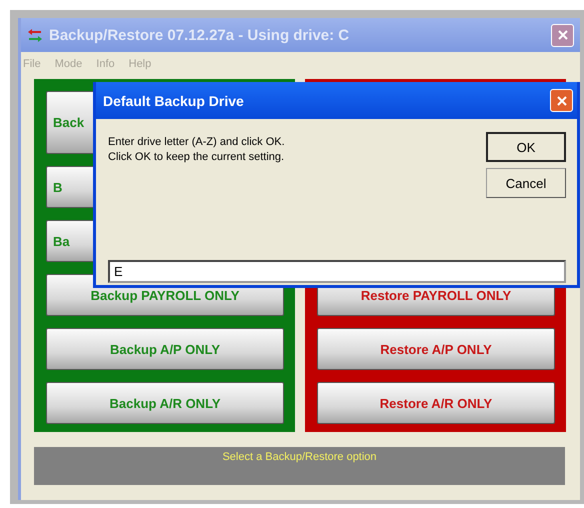 Image resolution: width=584 pixels, height=508 pixels. Describe the element at coordinates (165, 403) in the screenshot. I see `option-button: Backup A/R ONLY` at that location.